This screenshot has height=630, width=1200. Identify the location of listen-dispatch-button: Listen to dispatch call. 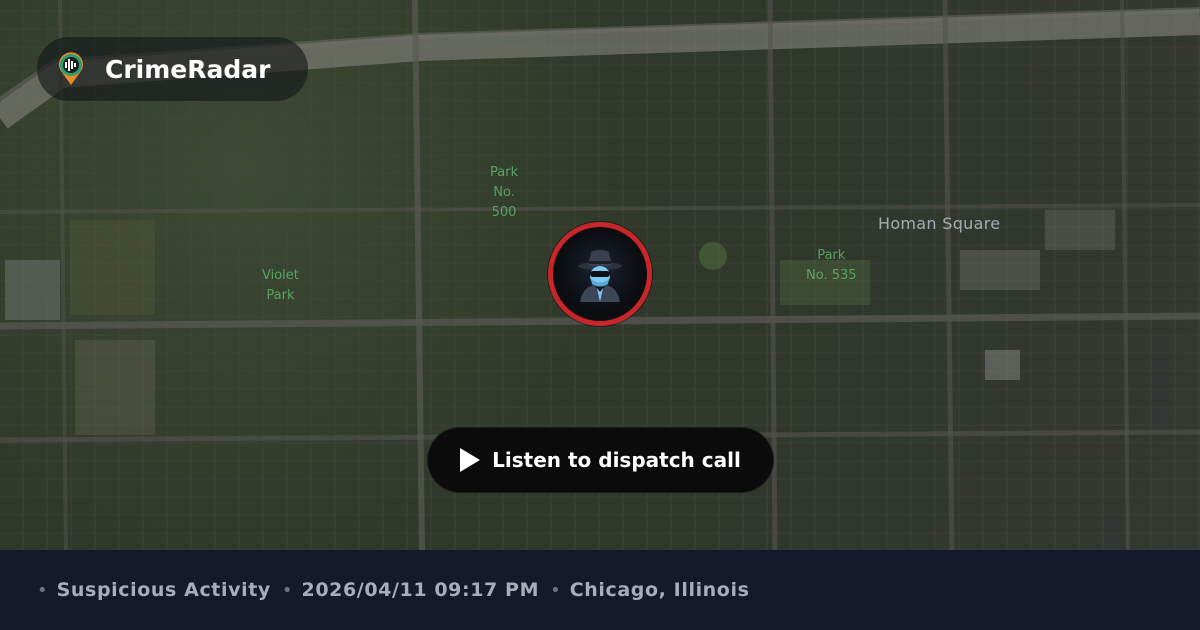
(600, 460).